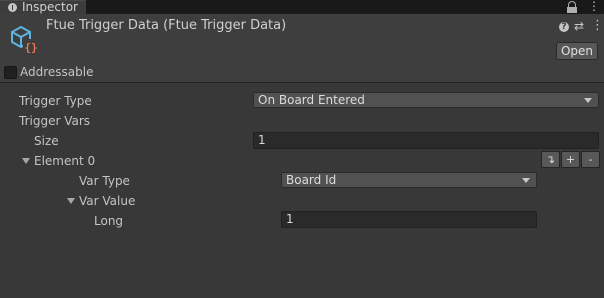 The width and height of the screenshot is (604, 298). What do you see at coordinates (104, 181) in the screenshot?
I see `var-type-label: Var Type` at bounding box center [104, 181].